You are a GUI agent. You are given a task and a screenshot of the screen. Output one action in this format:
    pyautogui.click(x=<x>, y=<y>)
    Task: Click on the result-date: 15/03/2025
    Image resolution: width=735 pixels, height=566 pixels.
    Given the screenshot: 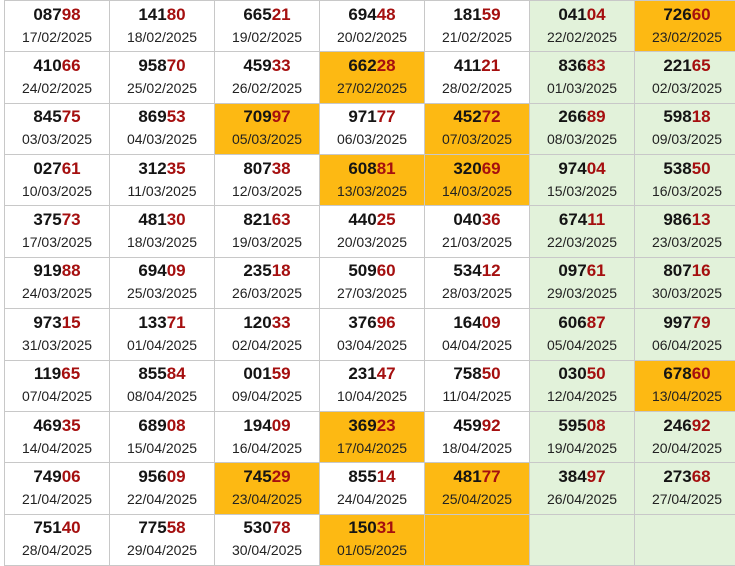 What is the action you would take?
    pyautogui.click(x=582, y=190)
    